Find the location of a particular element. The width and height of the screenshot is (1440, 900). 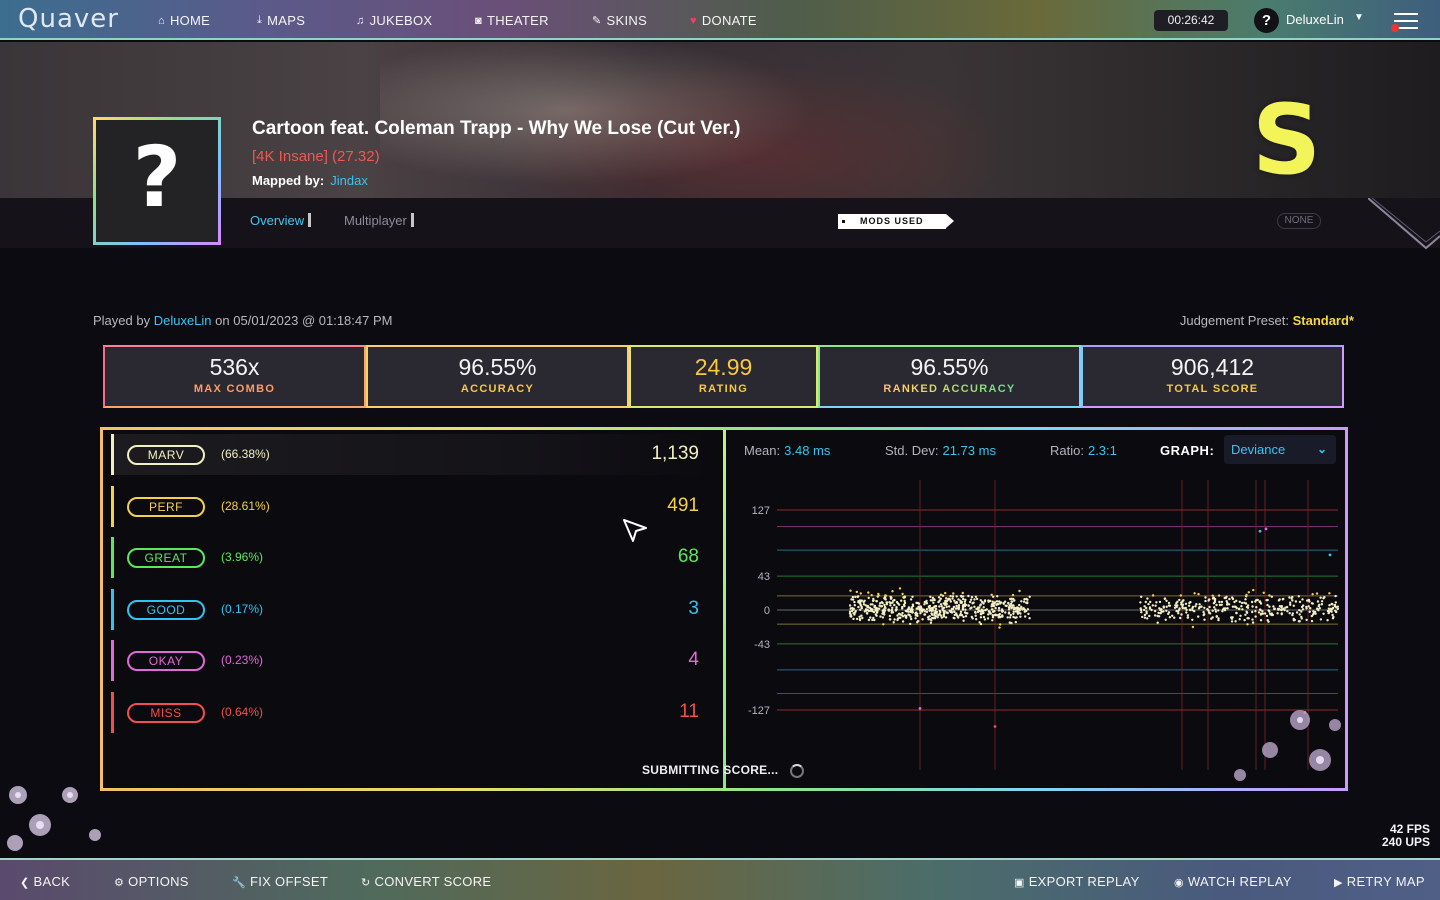

username: DeluxeLin is located at coordinates (1315, 19).